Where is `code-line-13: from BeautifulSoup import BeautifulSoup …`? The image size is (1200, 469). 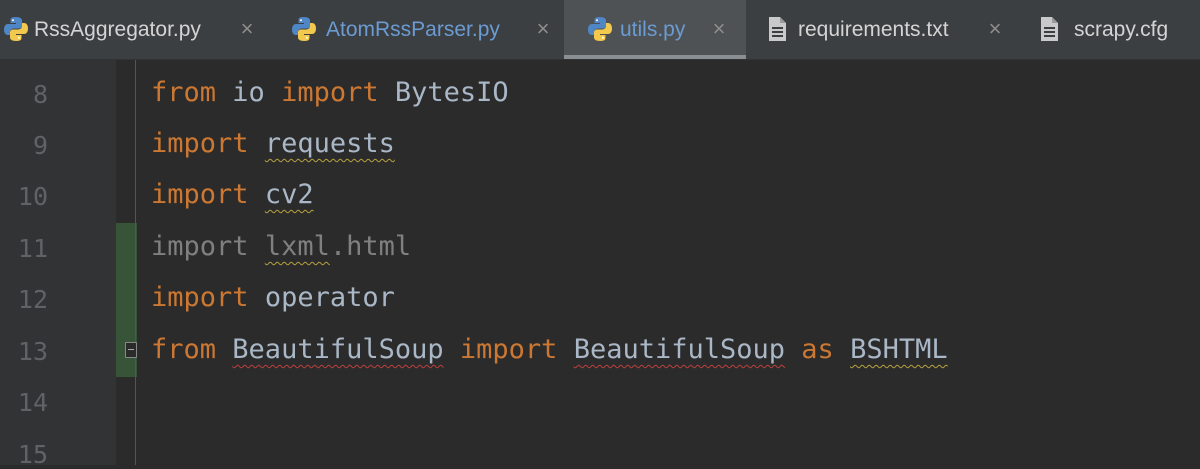 code-line-13: from BeautifulSoup import BeautifulSoup … is located at coordinates (549, 349).